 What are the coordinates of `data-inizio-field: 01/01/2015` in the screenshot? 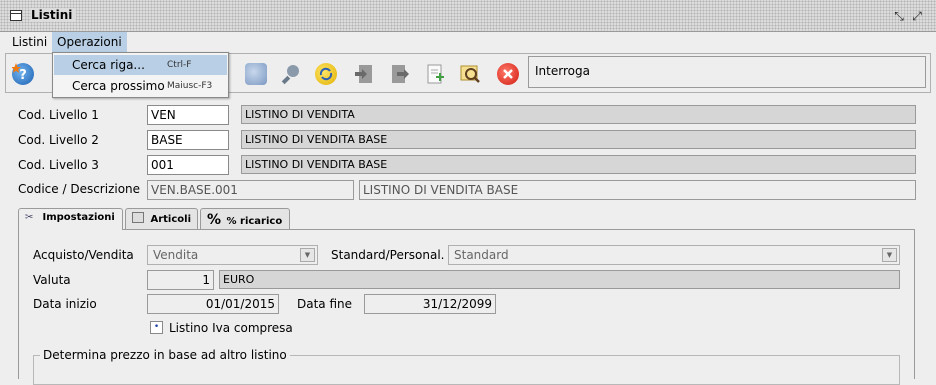 It's located at (213, 304).